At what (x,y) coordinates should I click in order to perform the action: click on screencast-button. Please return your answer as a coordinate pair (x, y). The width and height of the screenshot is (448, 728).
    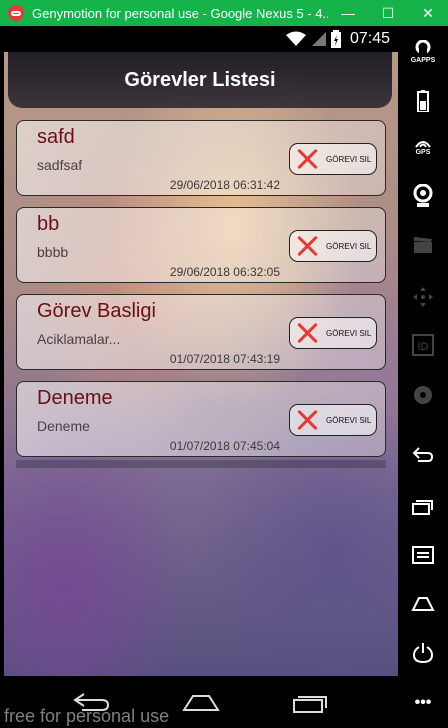
    Looking at the image, I should click on (423, 245).